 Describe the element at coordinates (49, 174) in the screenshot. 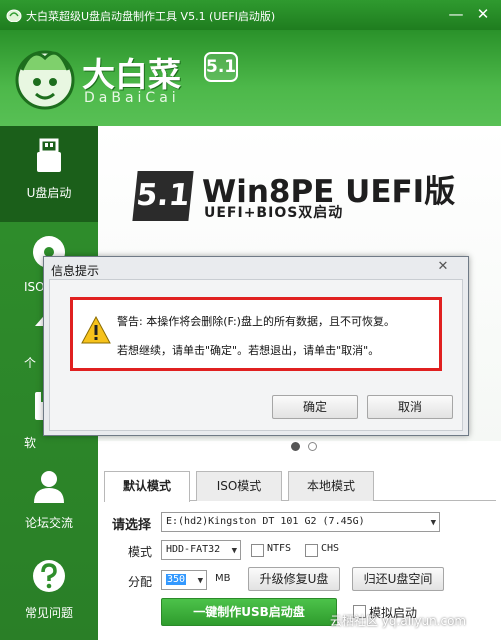

I see `sidebar-item-usb-boot: U盘启动` at that location.